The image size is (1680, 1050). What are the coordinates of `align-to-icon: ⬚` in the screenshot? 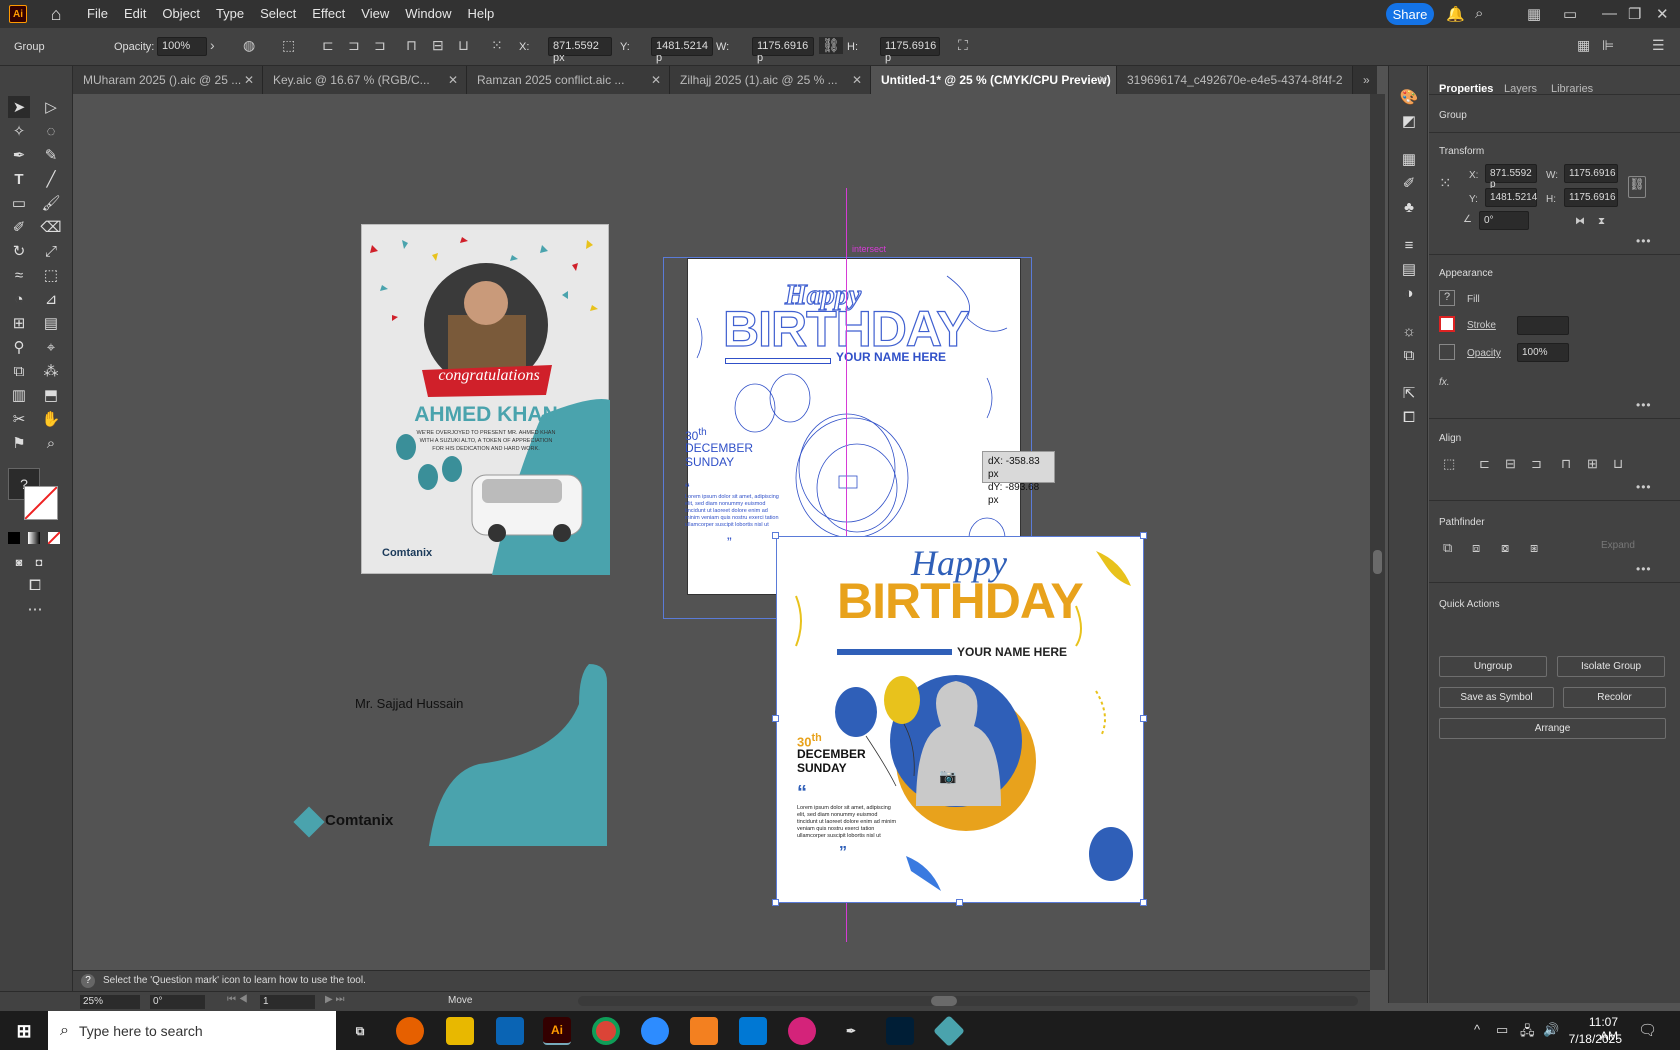 It's located at (1449, 464).